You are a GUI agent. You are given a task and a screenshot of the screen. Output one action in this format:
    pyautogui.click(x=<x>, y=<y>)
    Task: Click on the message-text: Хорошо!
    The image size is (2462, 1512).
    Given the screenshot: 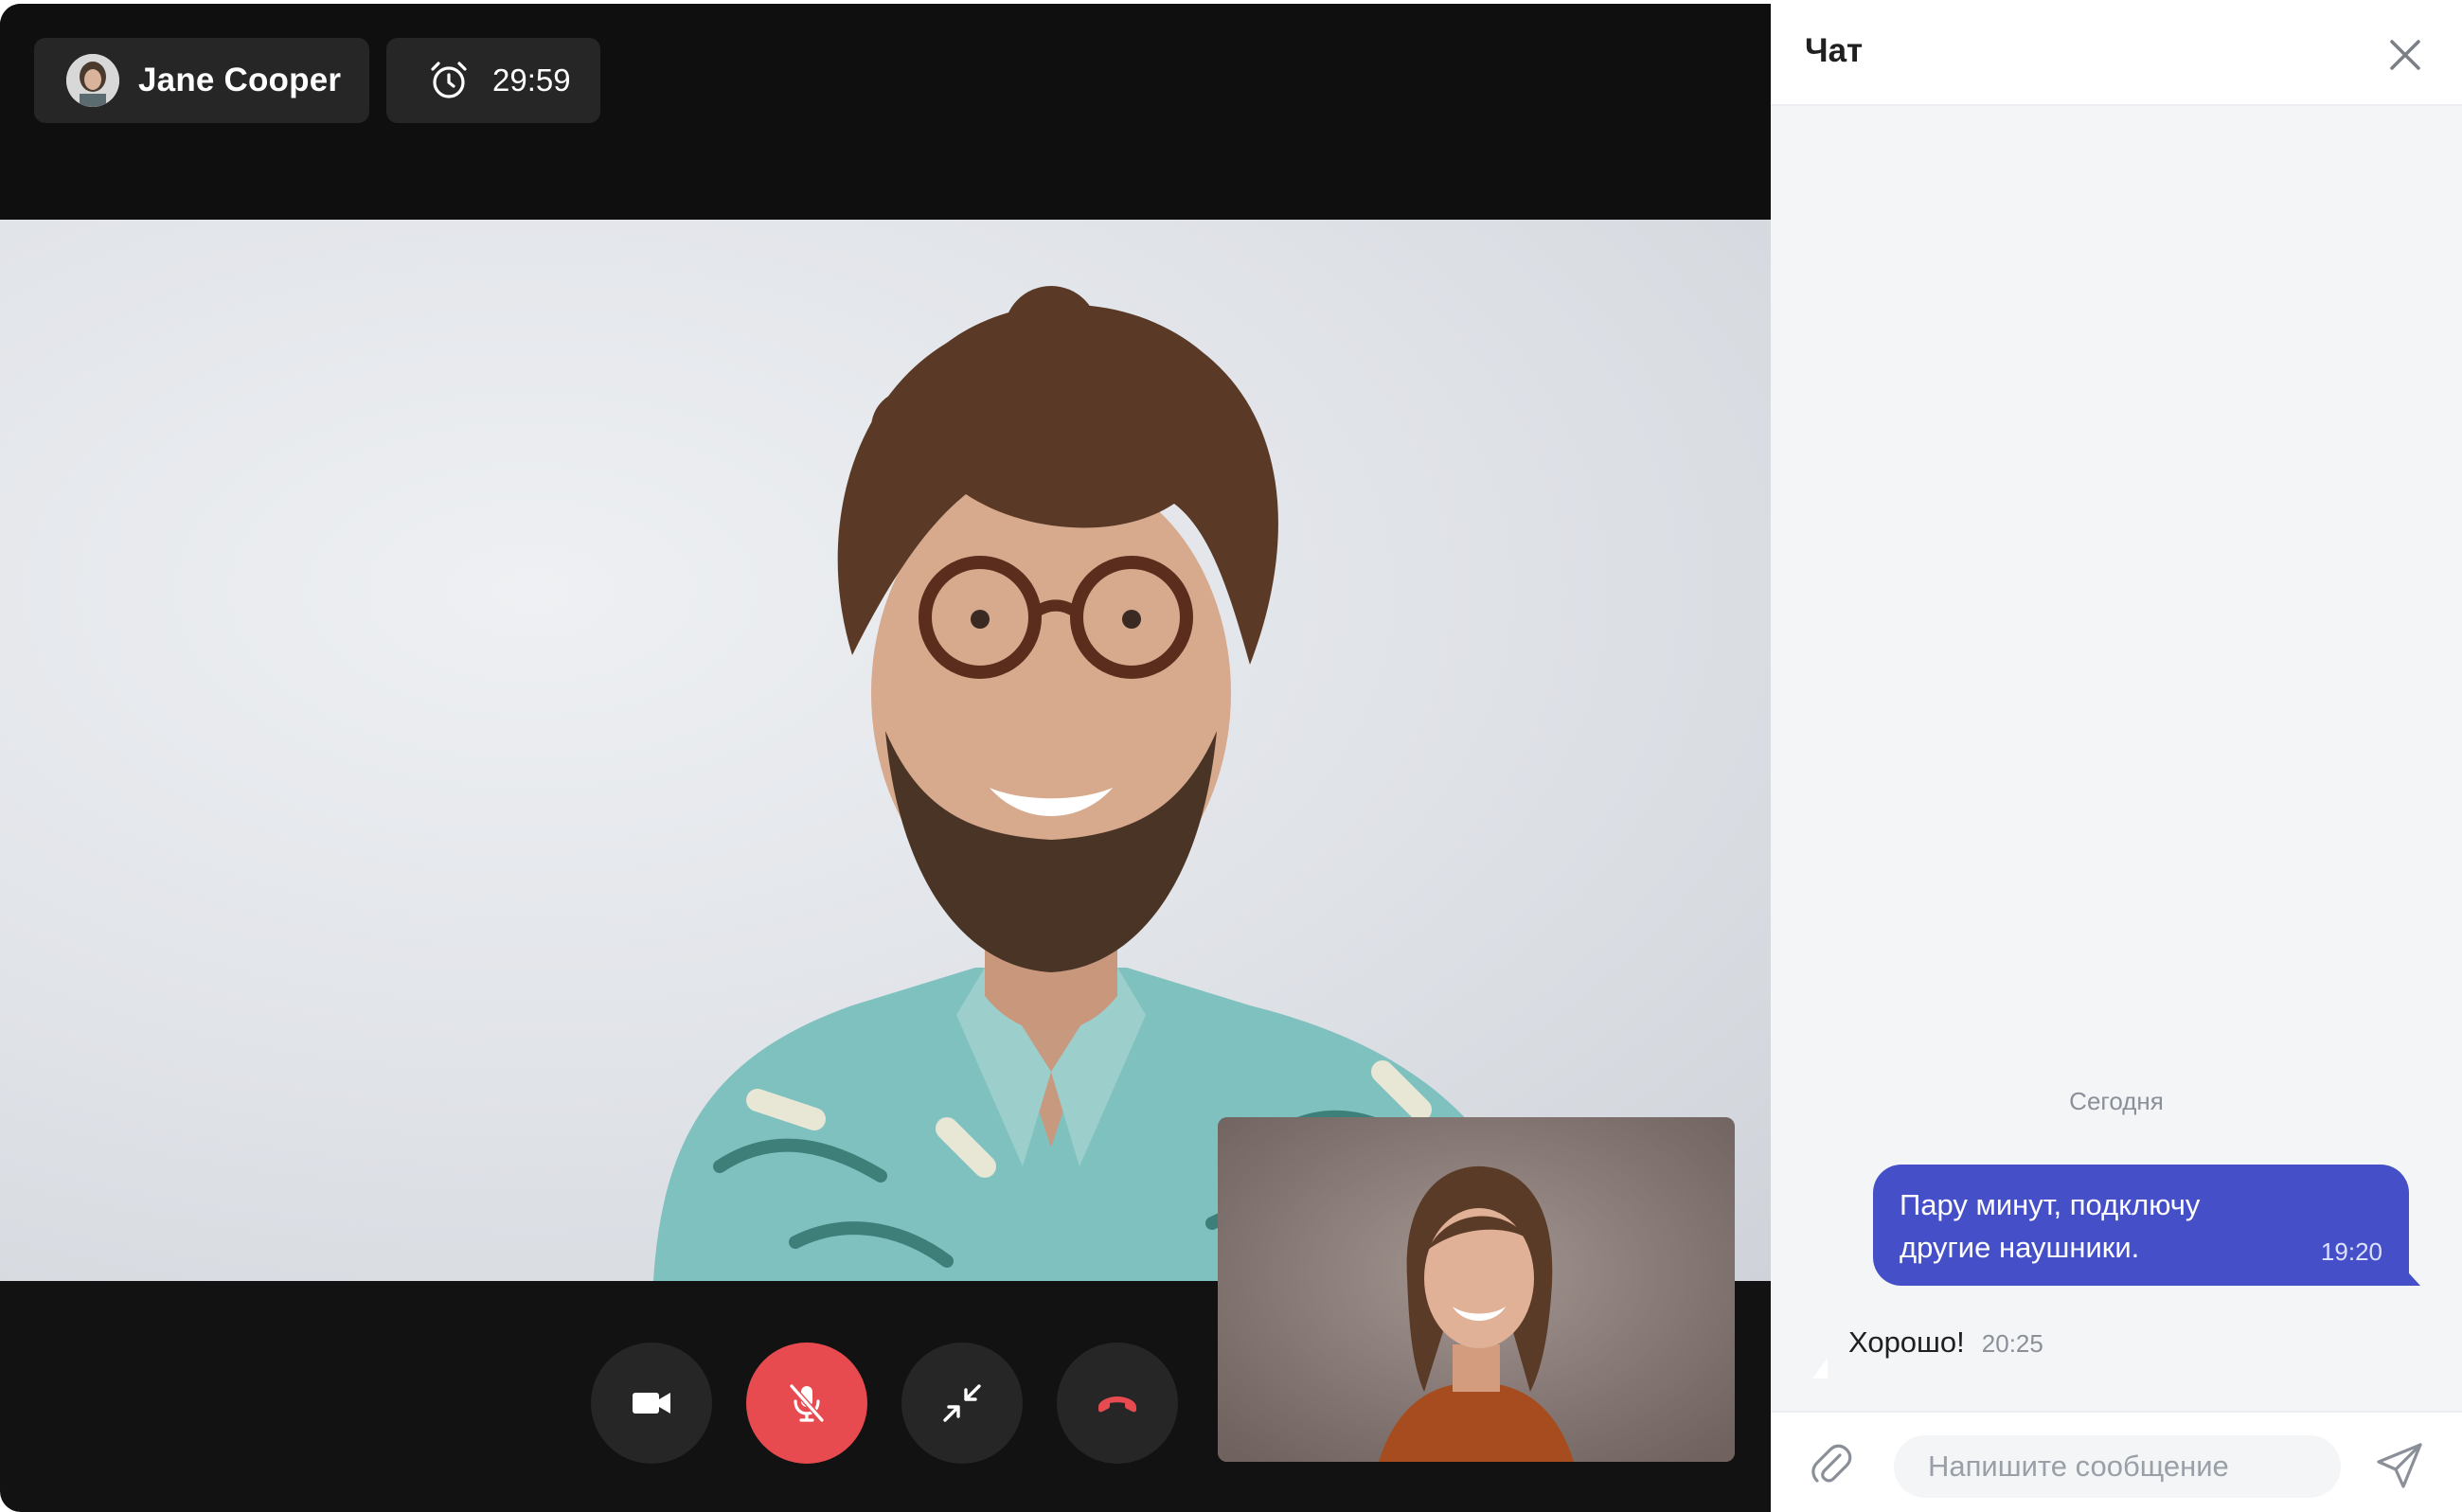 What is the action you would take?
    pyautogui.click(x=1906, y=1342)
    